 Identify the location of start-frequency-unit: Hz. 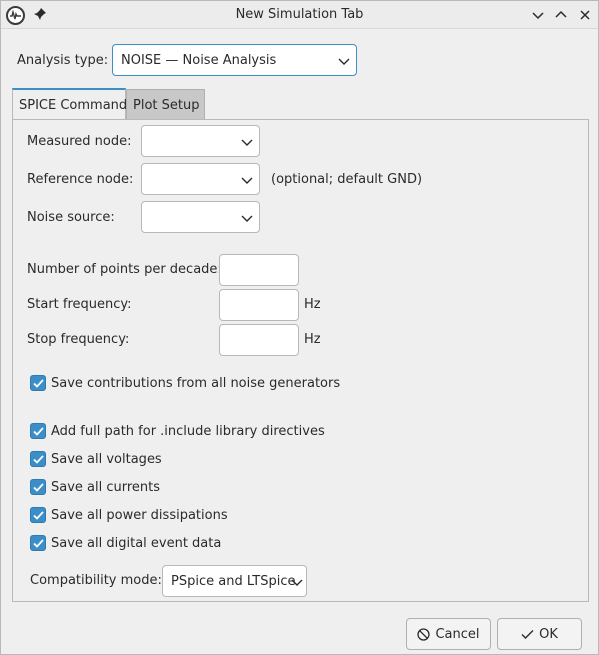
(312, 304).